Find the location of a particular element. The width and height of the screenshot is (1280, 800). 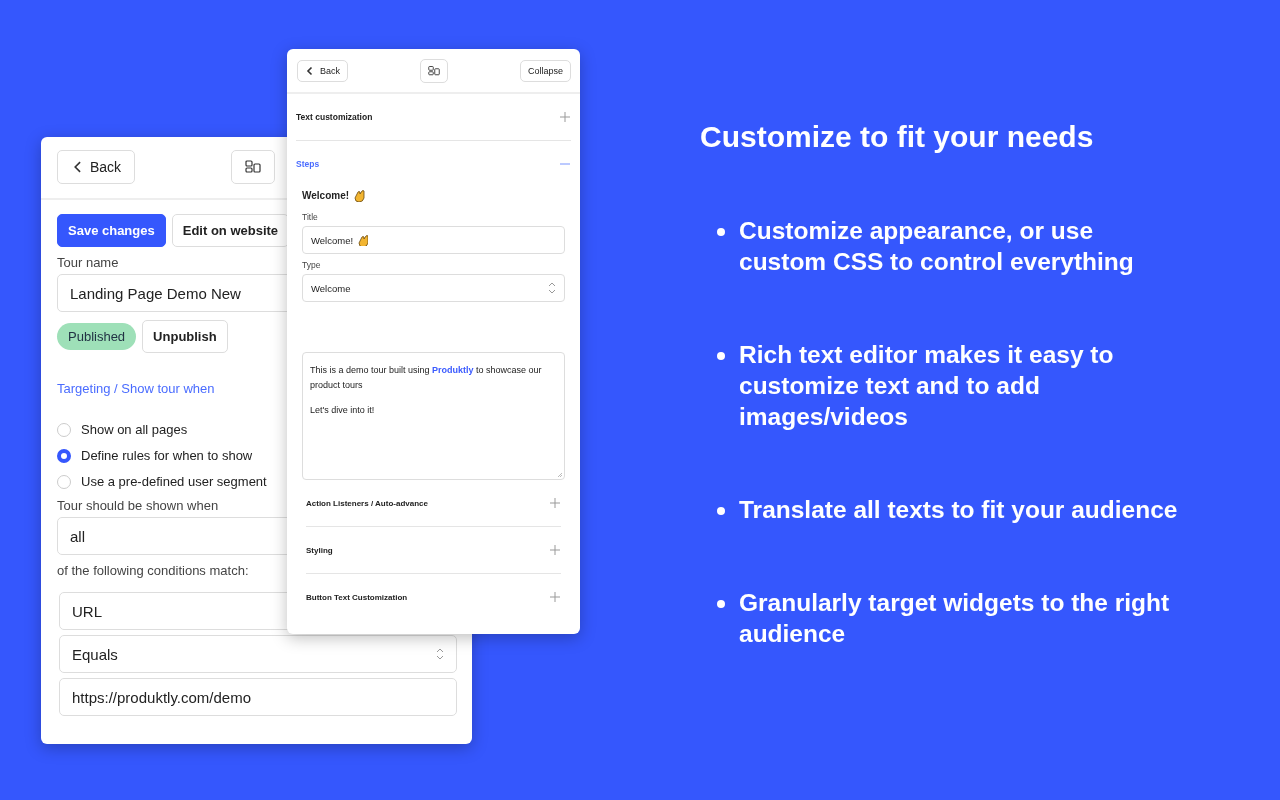

resize-grip-icon is located at coordinates (560, 475).